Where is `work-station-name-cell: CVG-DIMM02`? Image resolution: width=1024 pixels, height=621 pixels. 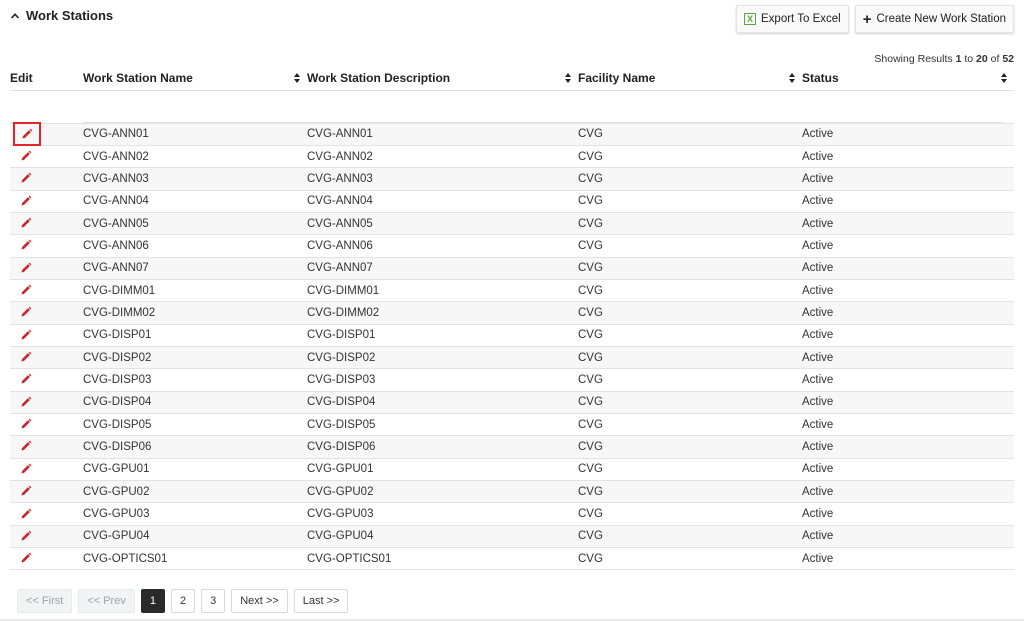 work-station-name-cell: CVG-DIMM02 is located at coordinates (195, 313).